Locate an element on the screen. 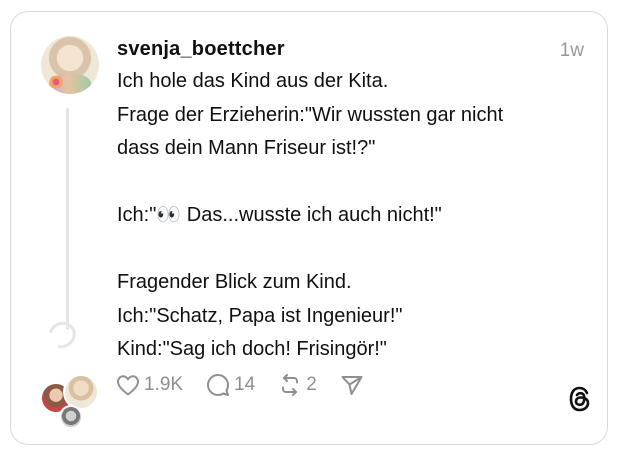 This screenshot has height=457, width=620. repost-button: 2 is located at coordinates (297, 385).